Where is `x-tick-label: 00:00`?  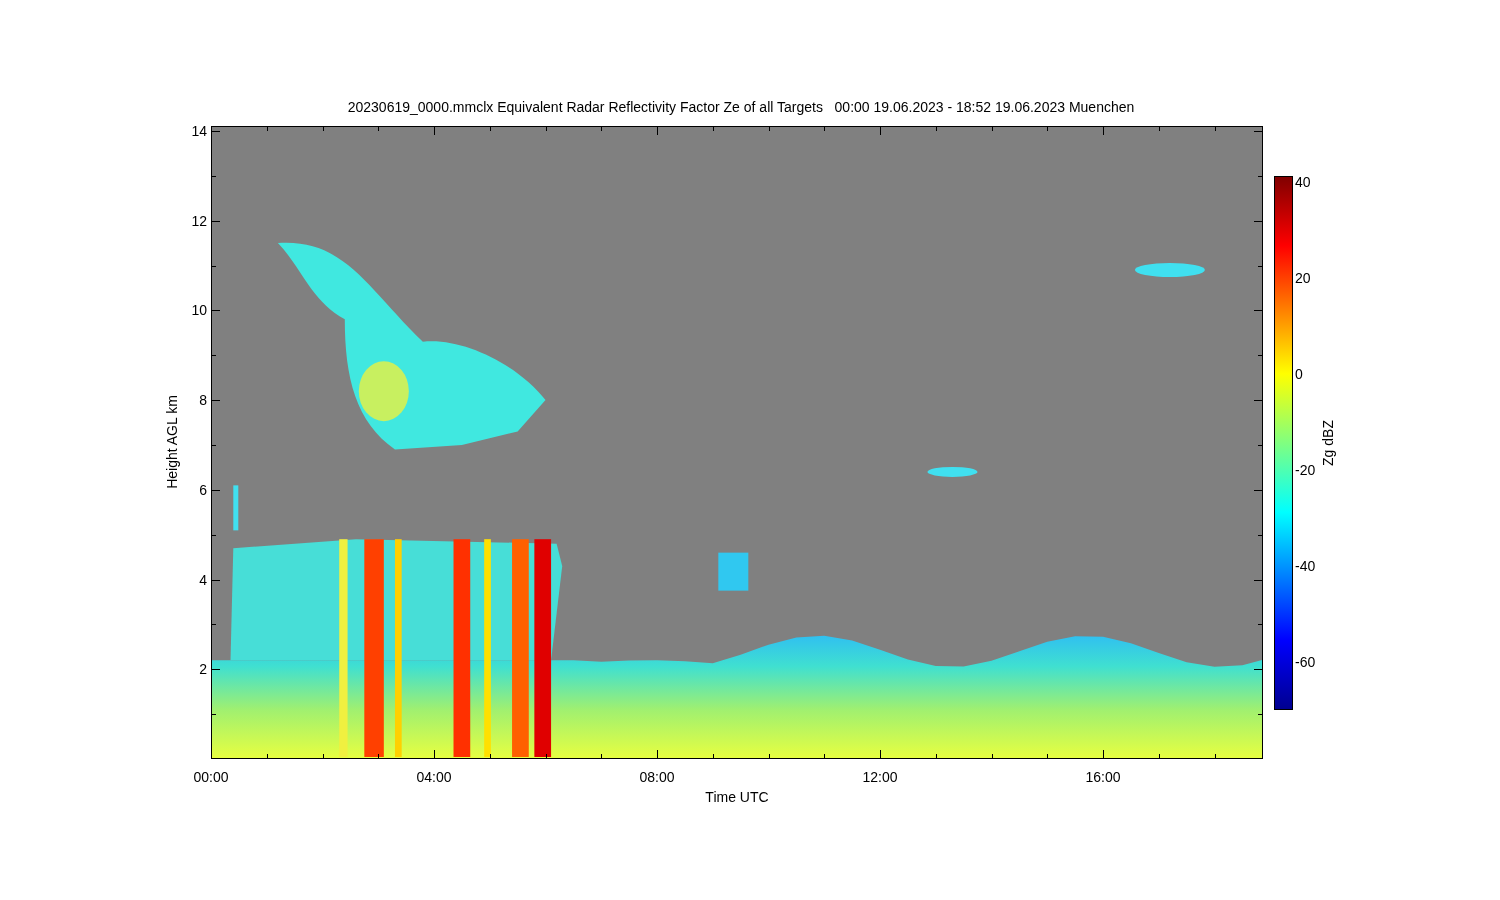 x-tick-label: 00:00 is located at coordinates (211, 777).